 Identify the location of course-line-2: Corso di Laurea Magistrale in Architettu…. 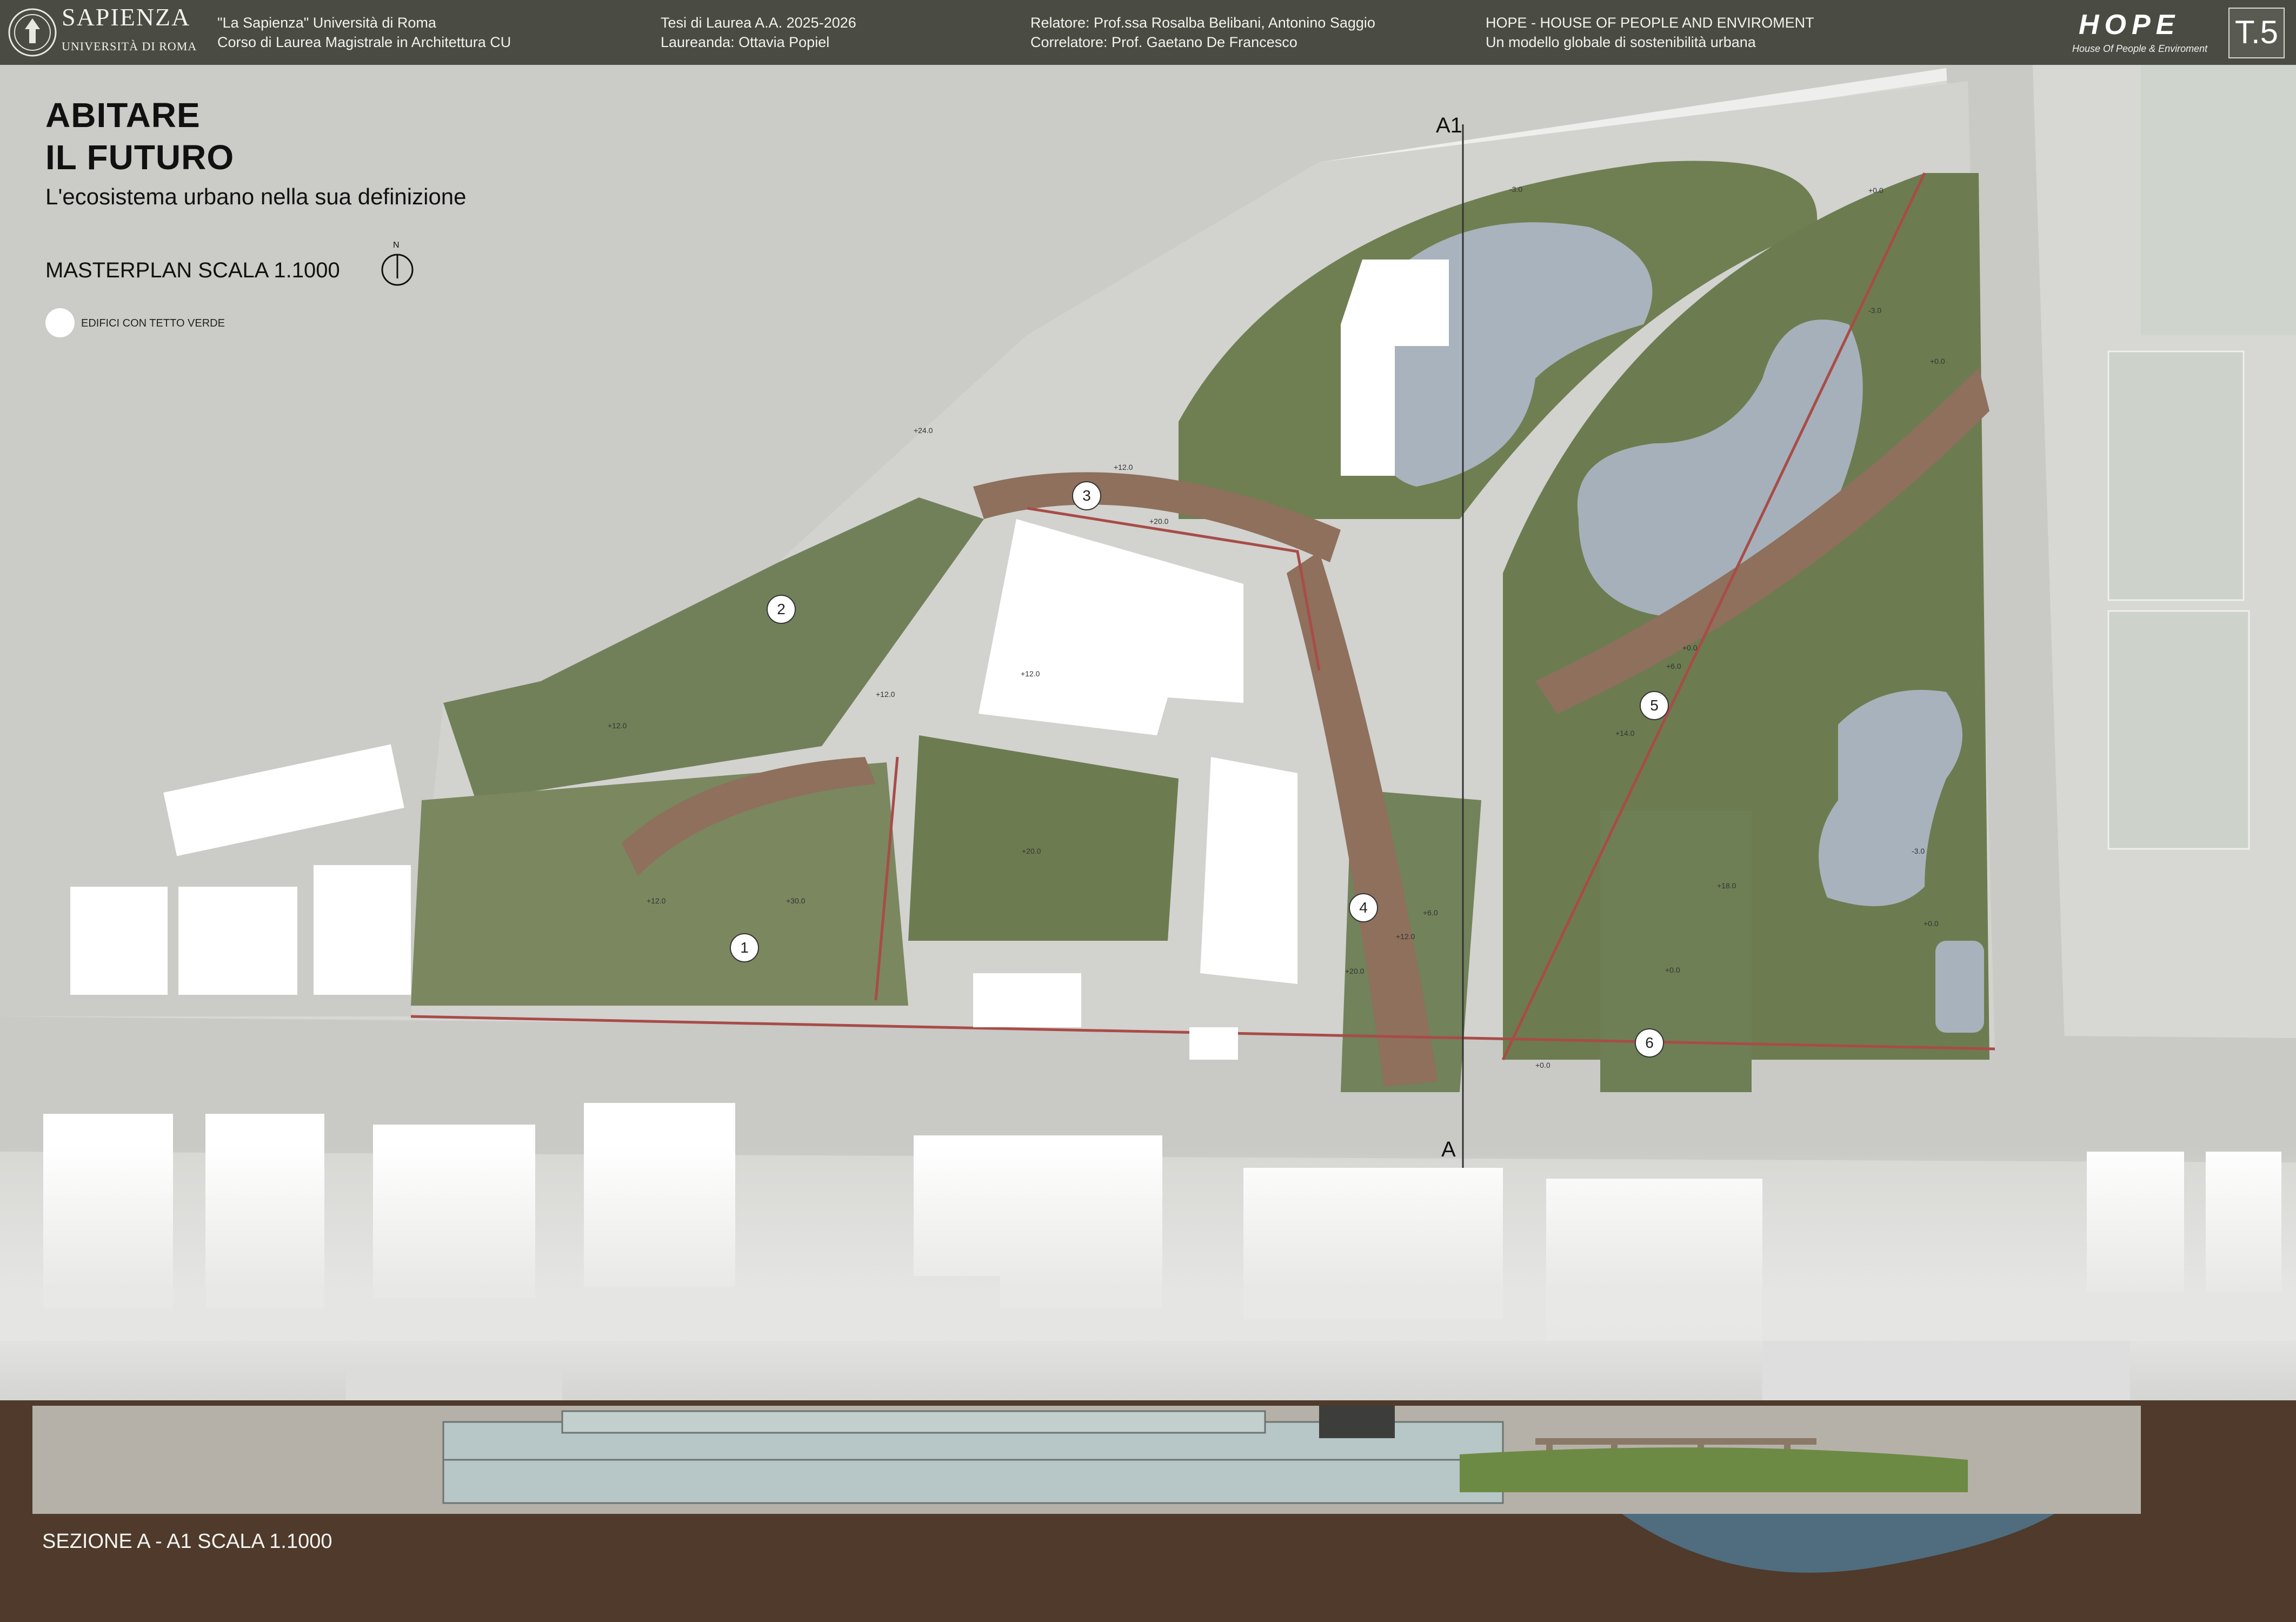
(364, 42).